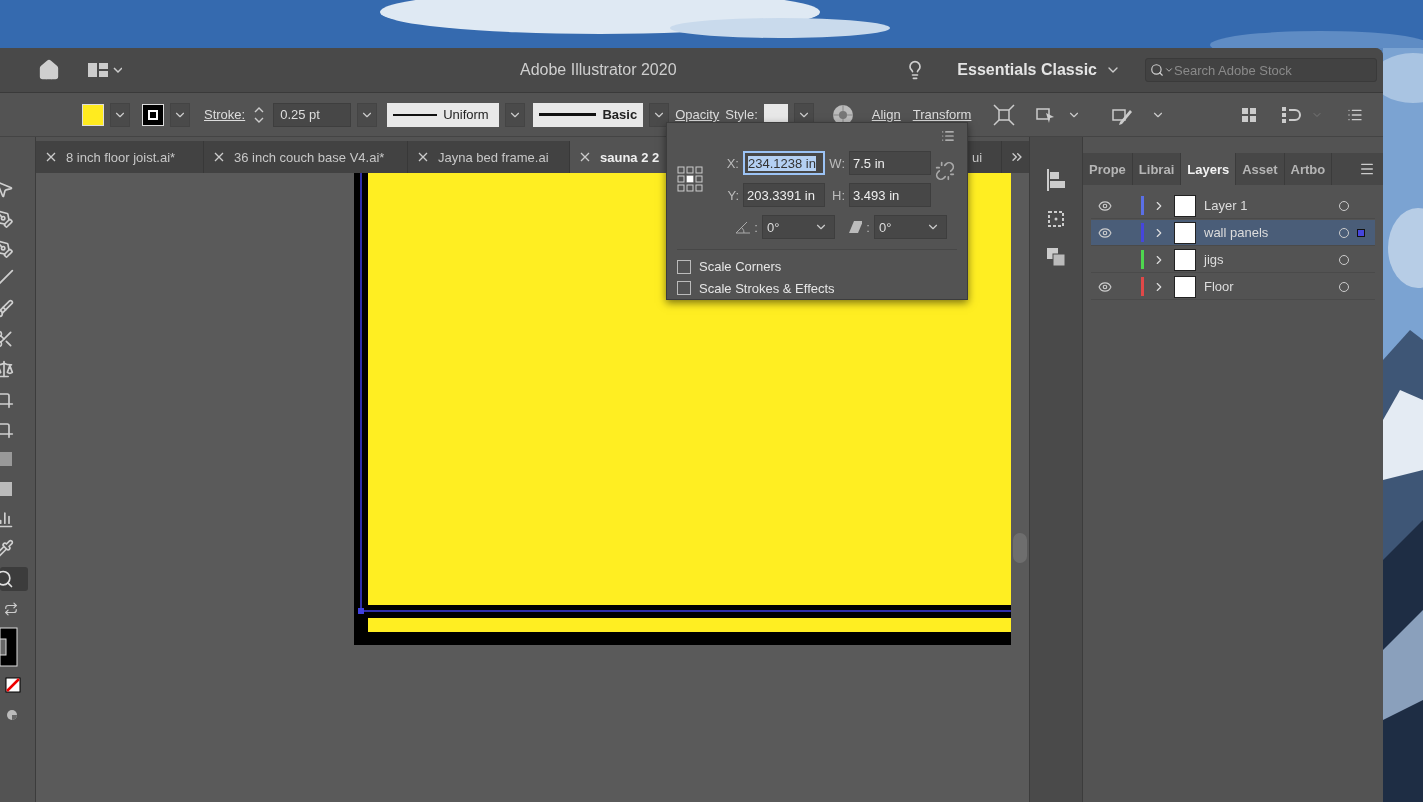 The width and height of the screenshot is (1423, 802). What do you see at coordinates (910, 227) in the screenshot?
I see `shear-select: 0°` at bounding box center [910, 227].